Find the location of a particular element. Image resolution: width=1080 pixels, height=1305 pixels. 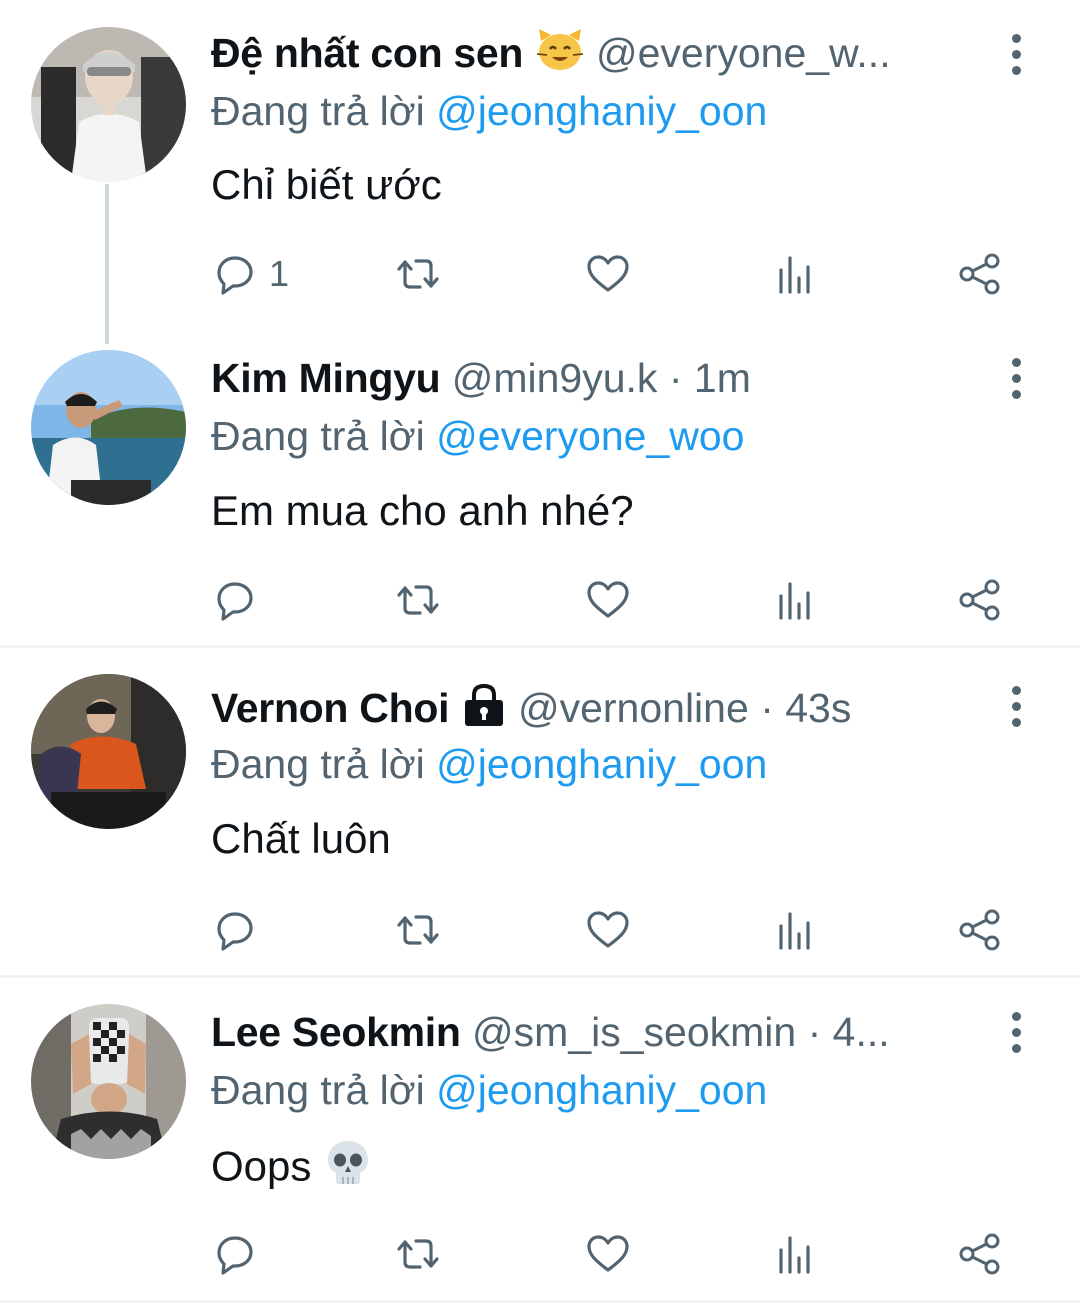

thread-line is located at coordinates (107, 264).